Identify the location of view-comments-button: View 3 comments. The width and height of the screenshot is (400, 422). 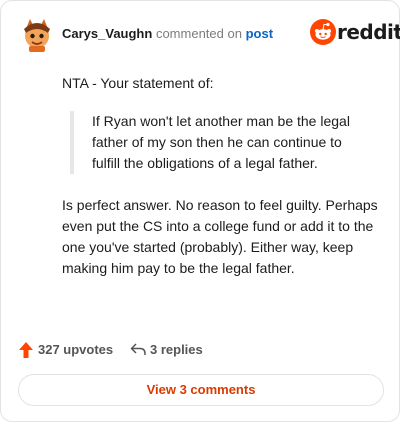
(201, 390).